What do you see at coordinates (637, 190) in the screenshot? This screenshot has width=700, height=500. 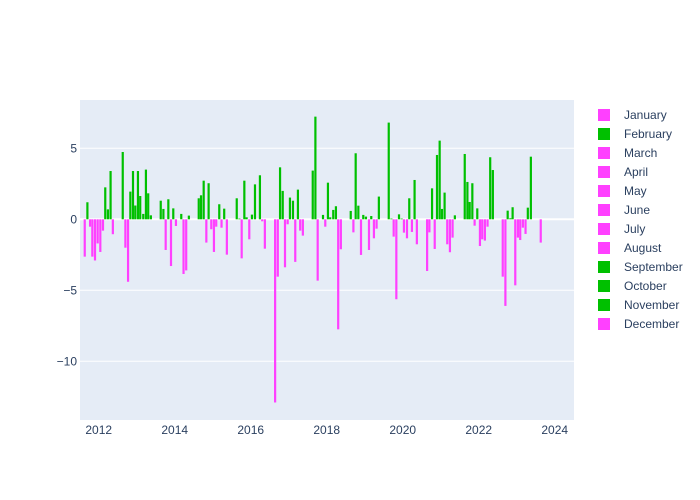 I see `legend-item-may: May` at bounding box center [637, 190].